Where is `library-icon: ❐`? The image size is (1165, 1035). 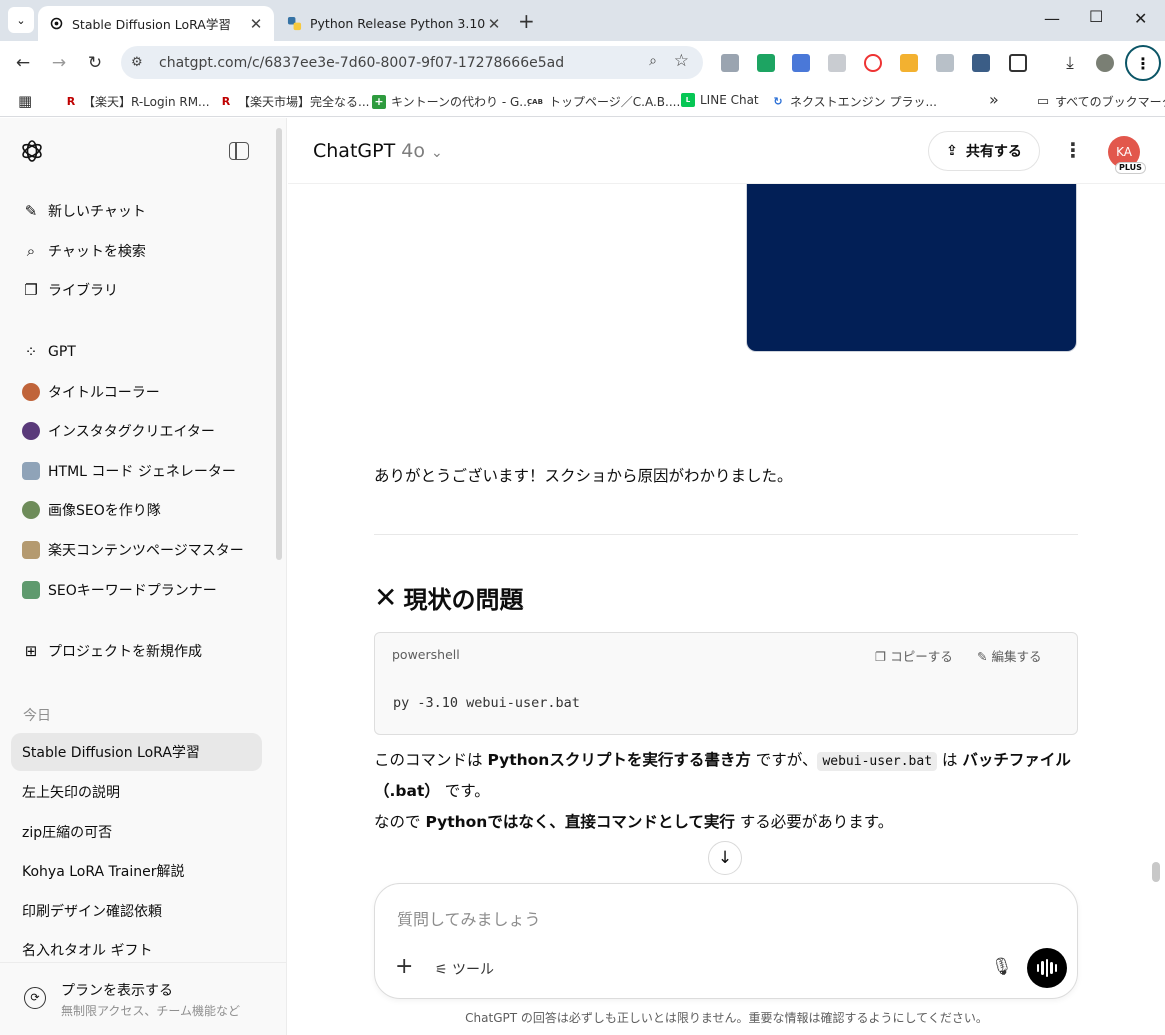
library-icon: ❐ is located at coordinates (31, 290).